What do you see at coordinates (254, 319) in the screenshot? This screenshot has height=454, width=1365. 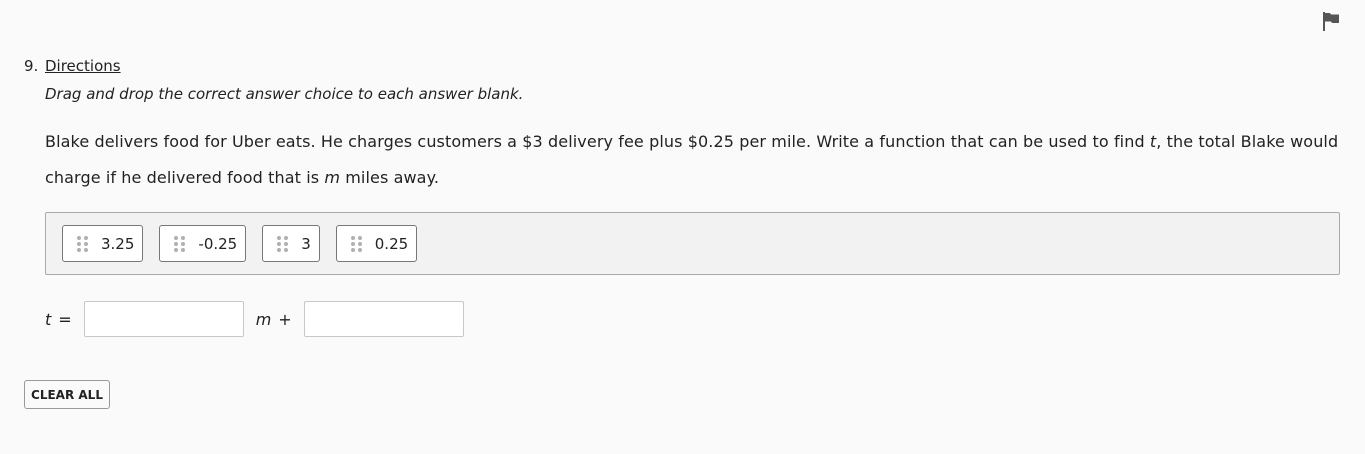 I see `equation-row: t = m +` at bounding box center [254, 319].